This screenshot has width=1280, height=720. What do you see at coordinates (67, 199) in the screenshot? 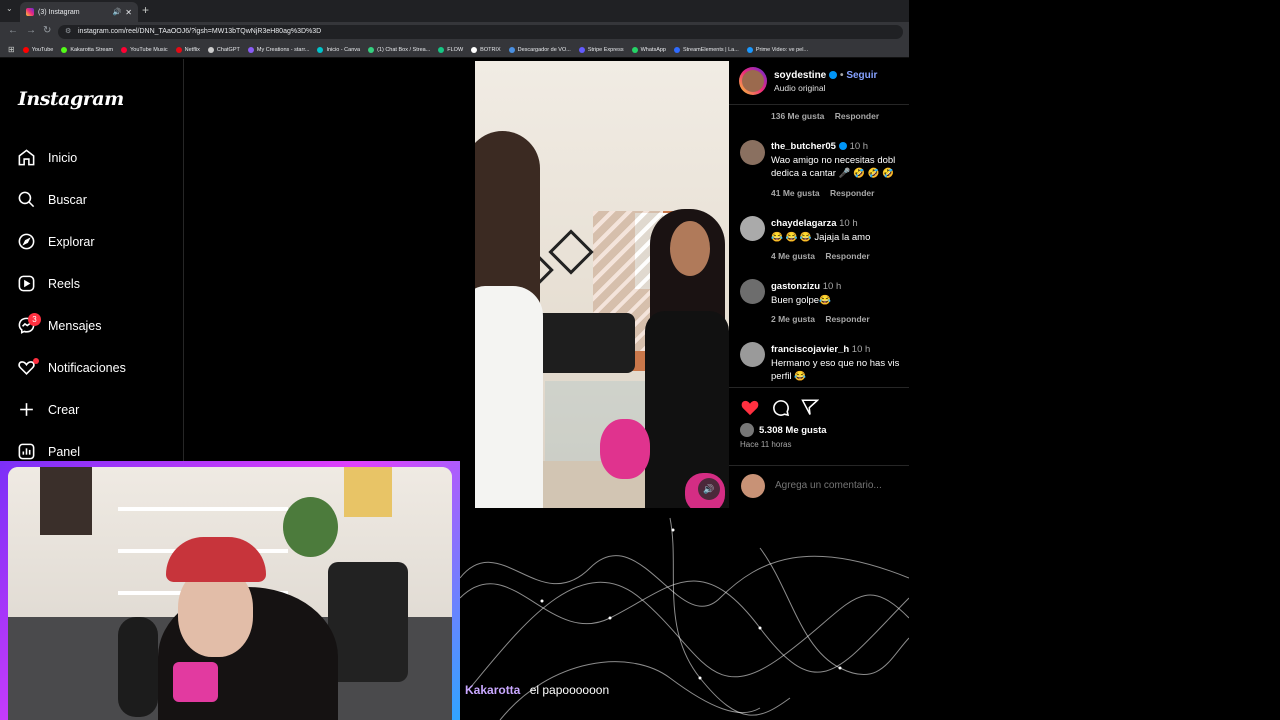
I see `nav-label: Buscar` at bounding box center [67, 199].